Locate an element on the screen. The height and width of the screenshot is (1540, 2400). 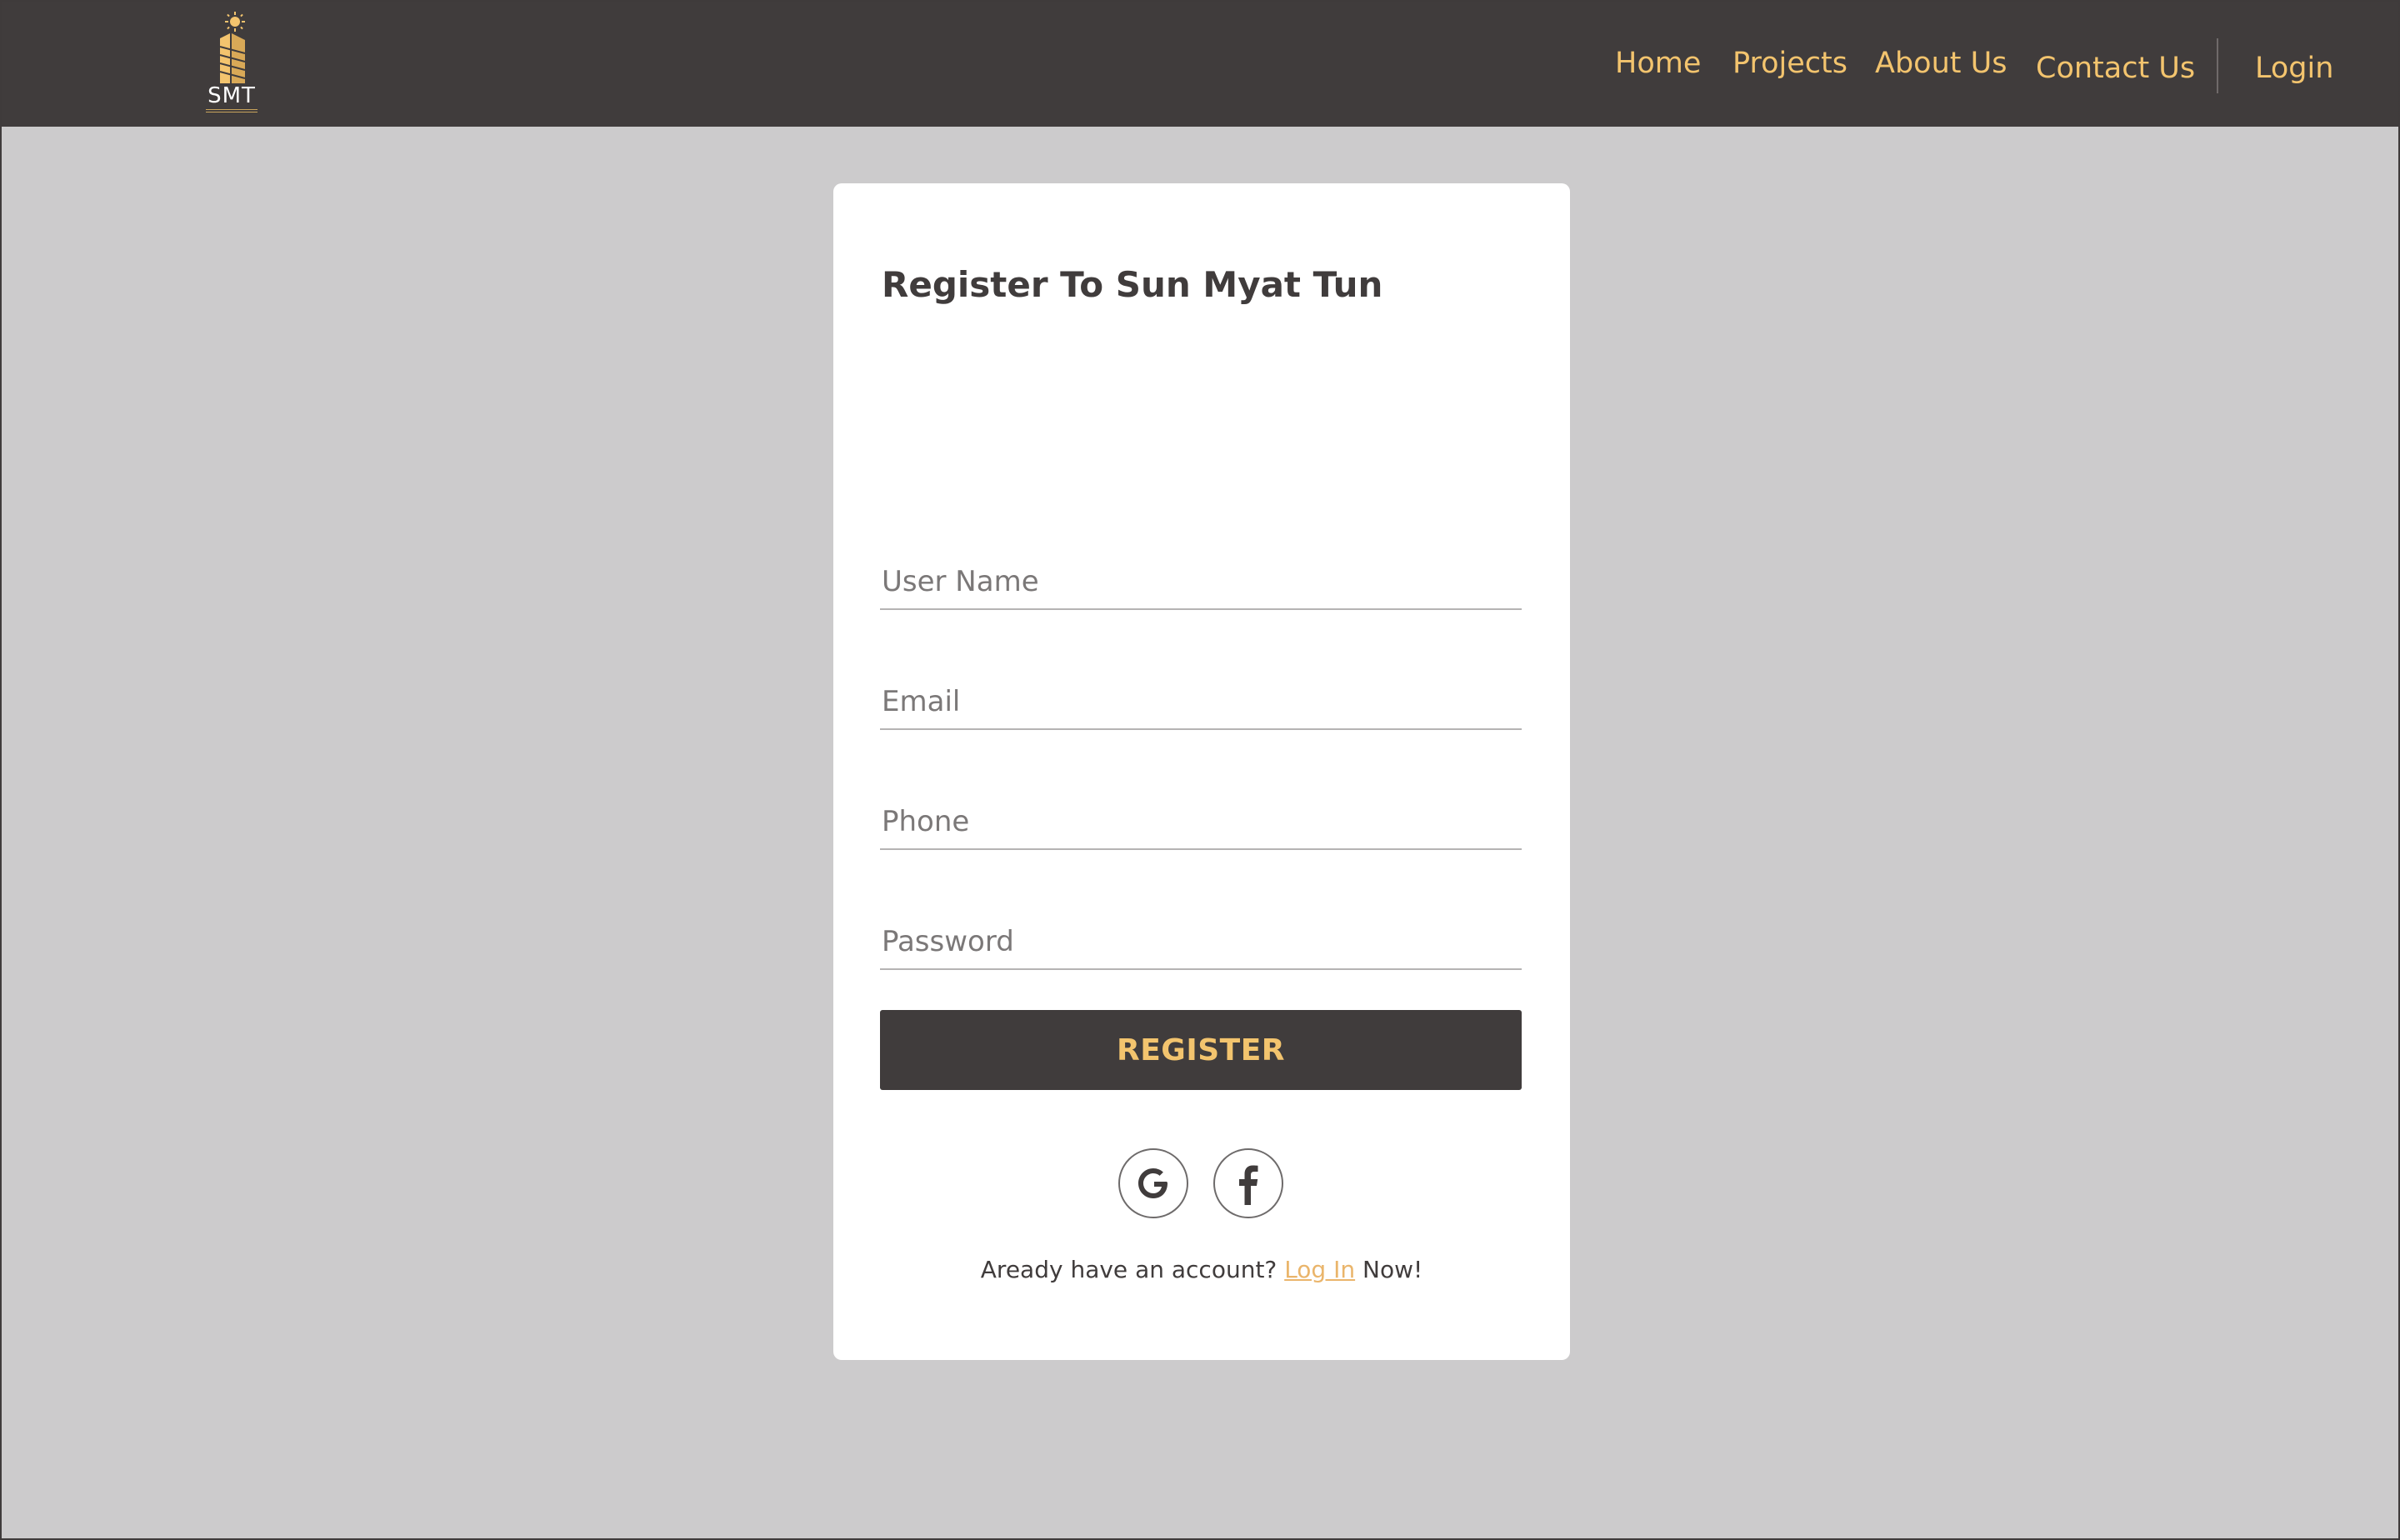
logo-underline is located at coordinates (232, 110).